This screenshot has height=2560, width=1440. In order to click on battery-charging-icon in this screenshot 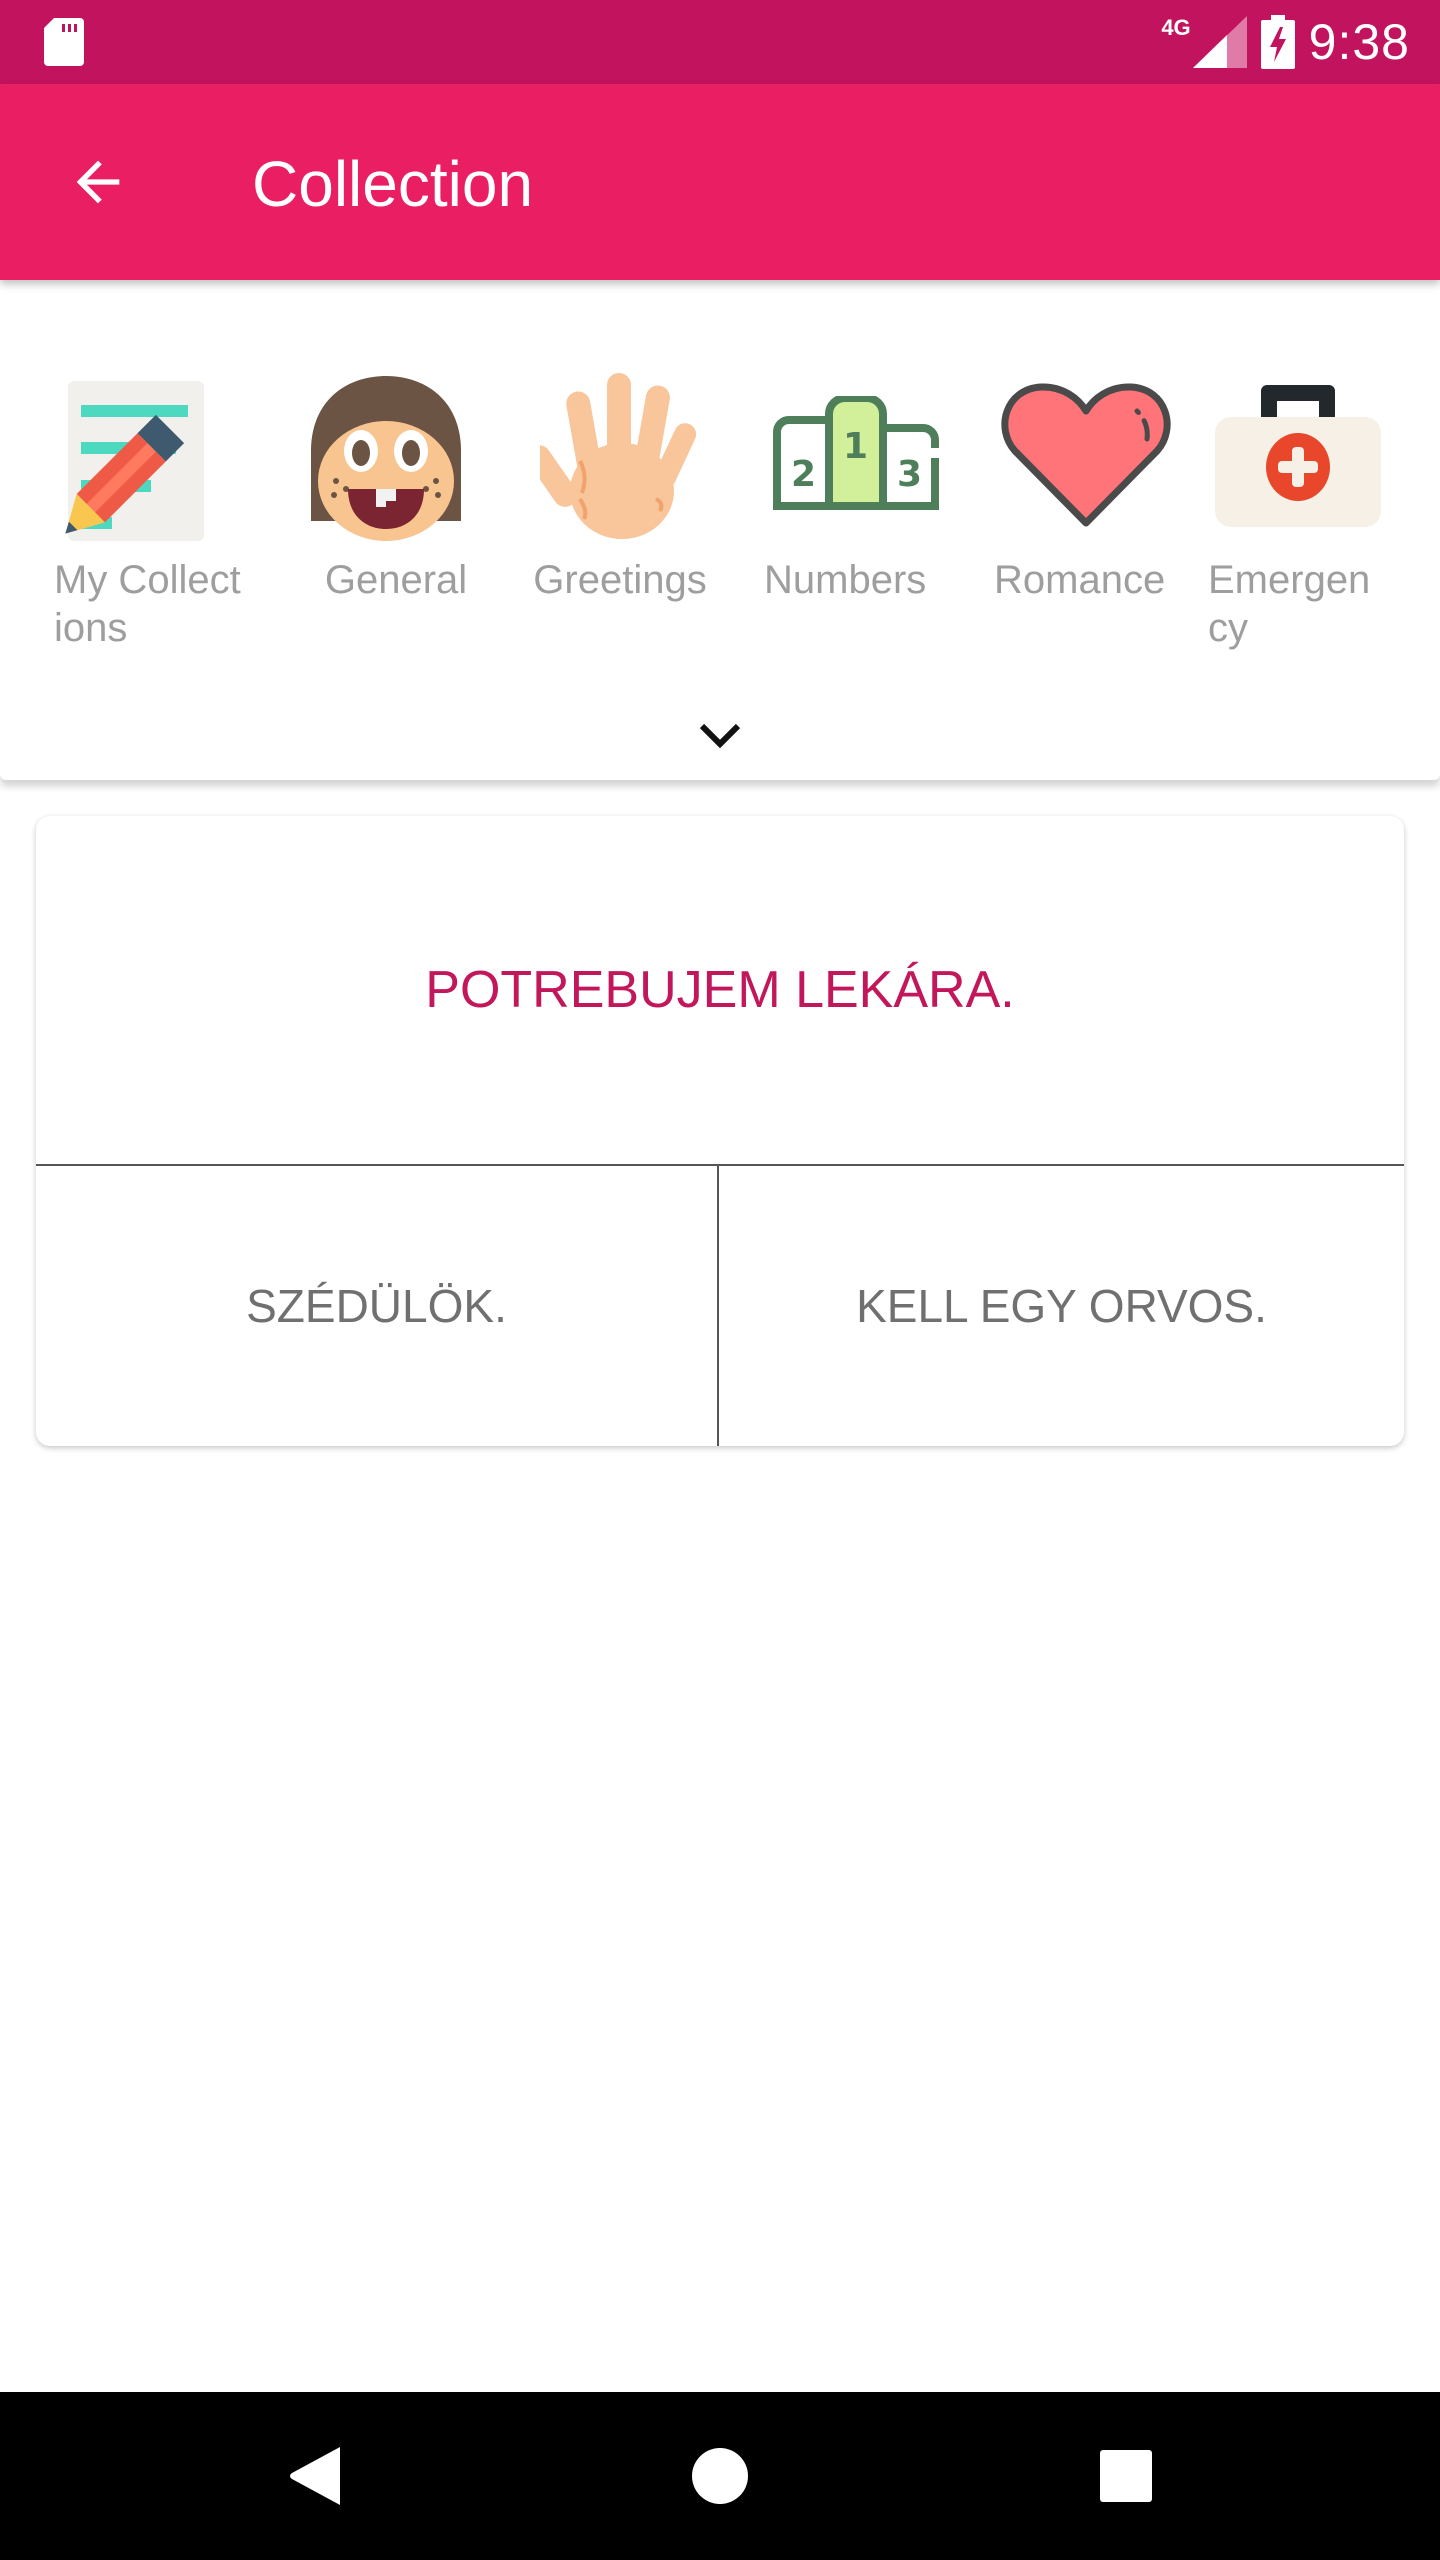, I will do `click(1277, 42)`.